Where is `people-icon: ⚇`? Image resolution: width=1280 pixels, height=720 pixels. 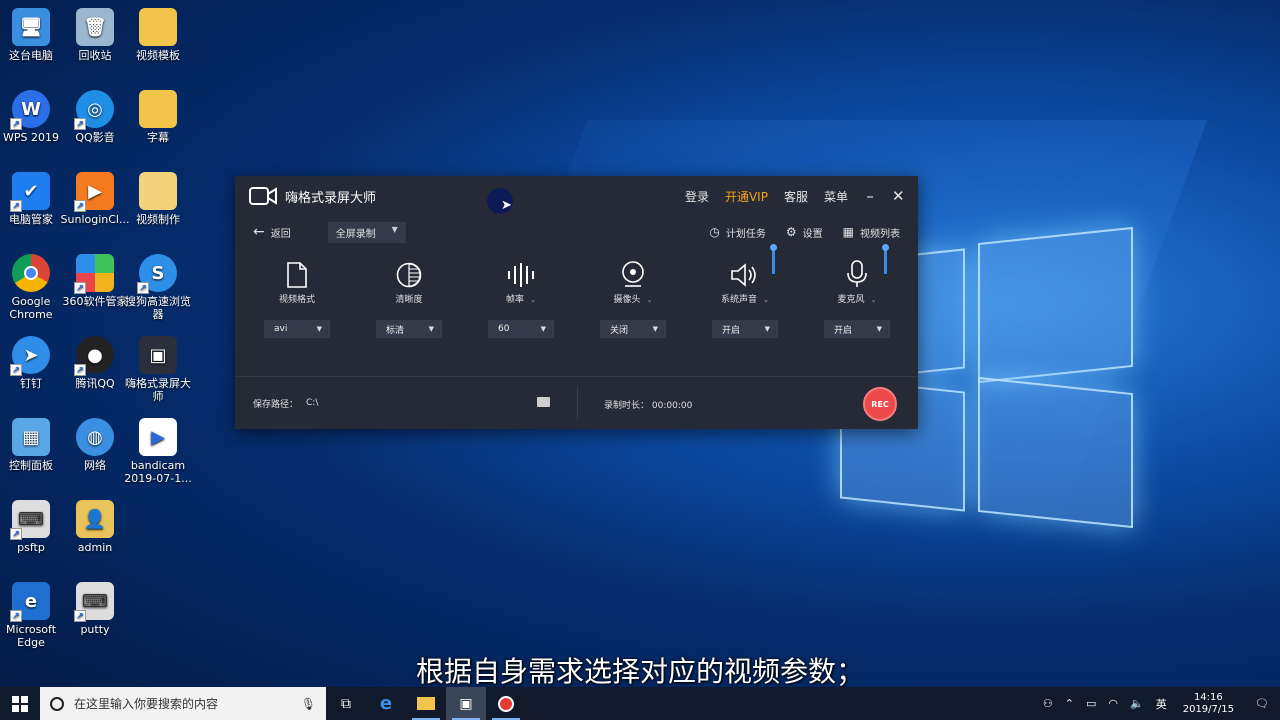
people-icon: ⚇ is located at coordinates (1048, 703).